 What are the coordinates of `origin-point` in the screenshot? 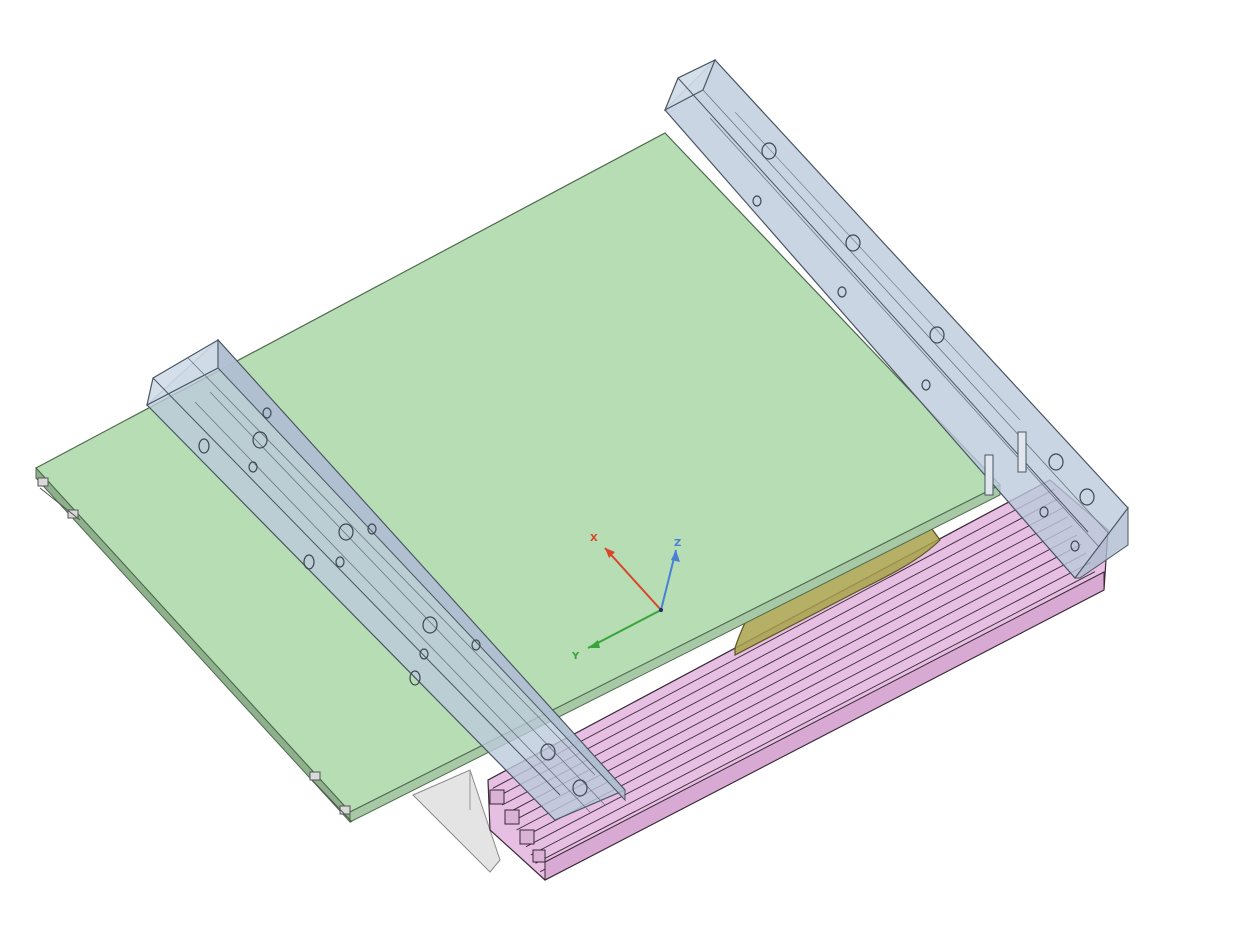 It's located at (661, 610).